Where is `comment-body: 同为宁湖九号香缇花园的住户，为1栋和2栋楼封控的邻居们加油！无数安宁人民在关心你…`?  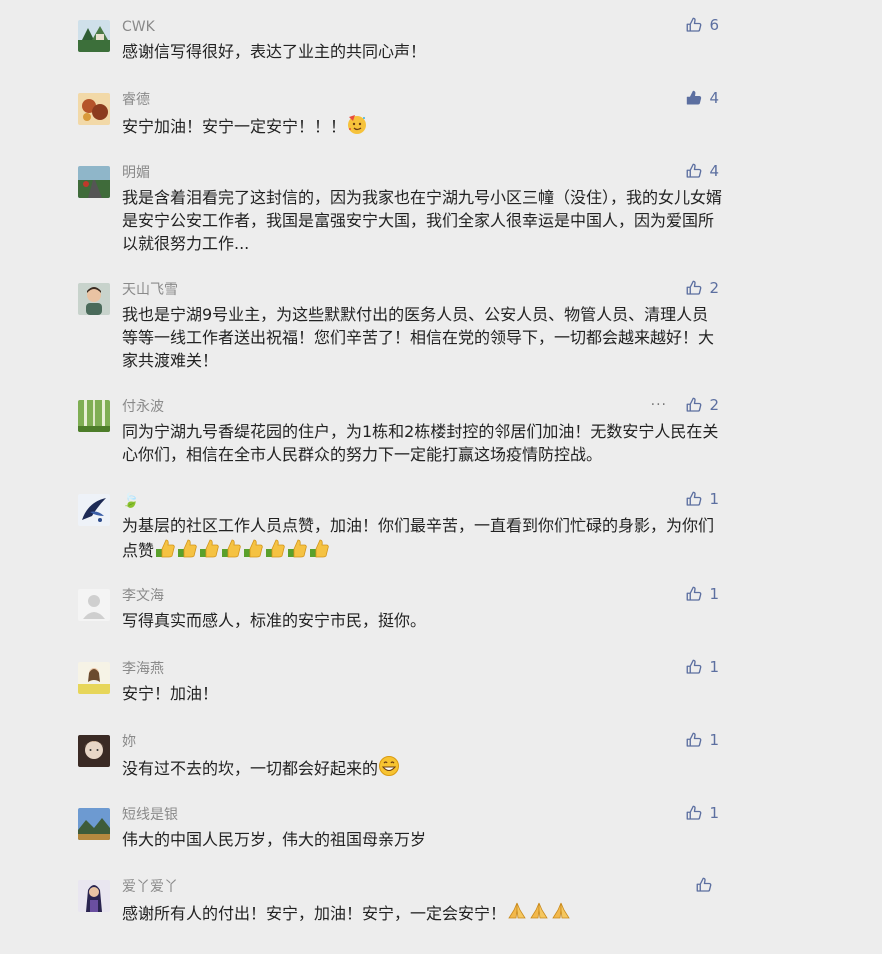
comment-body: 同为宁湖九号香缇花园的住户，为1栋和2栋楼封控的邻居们加油！无数安宁人民在关心你… is located at coordinates (420, 443).